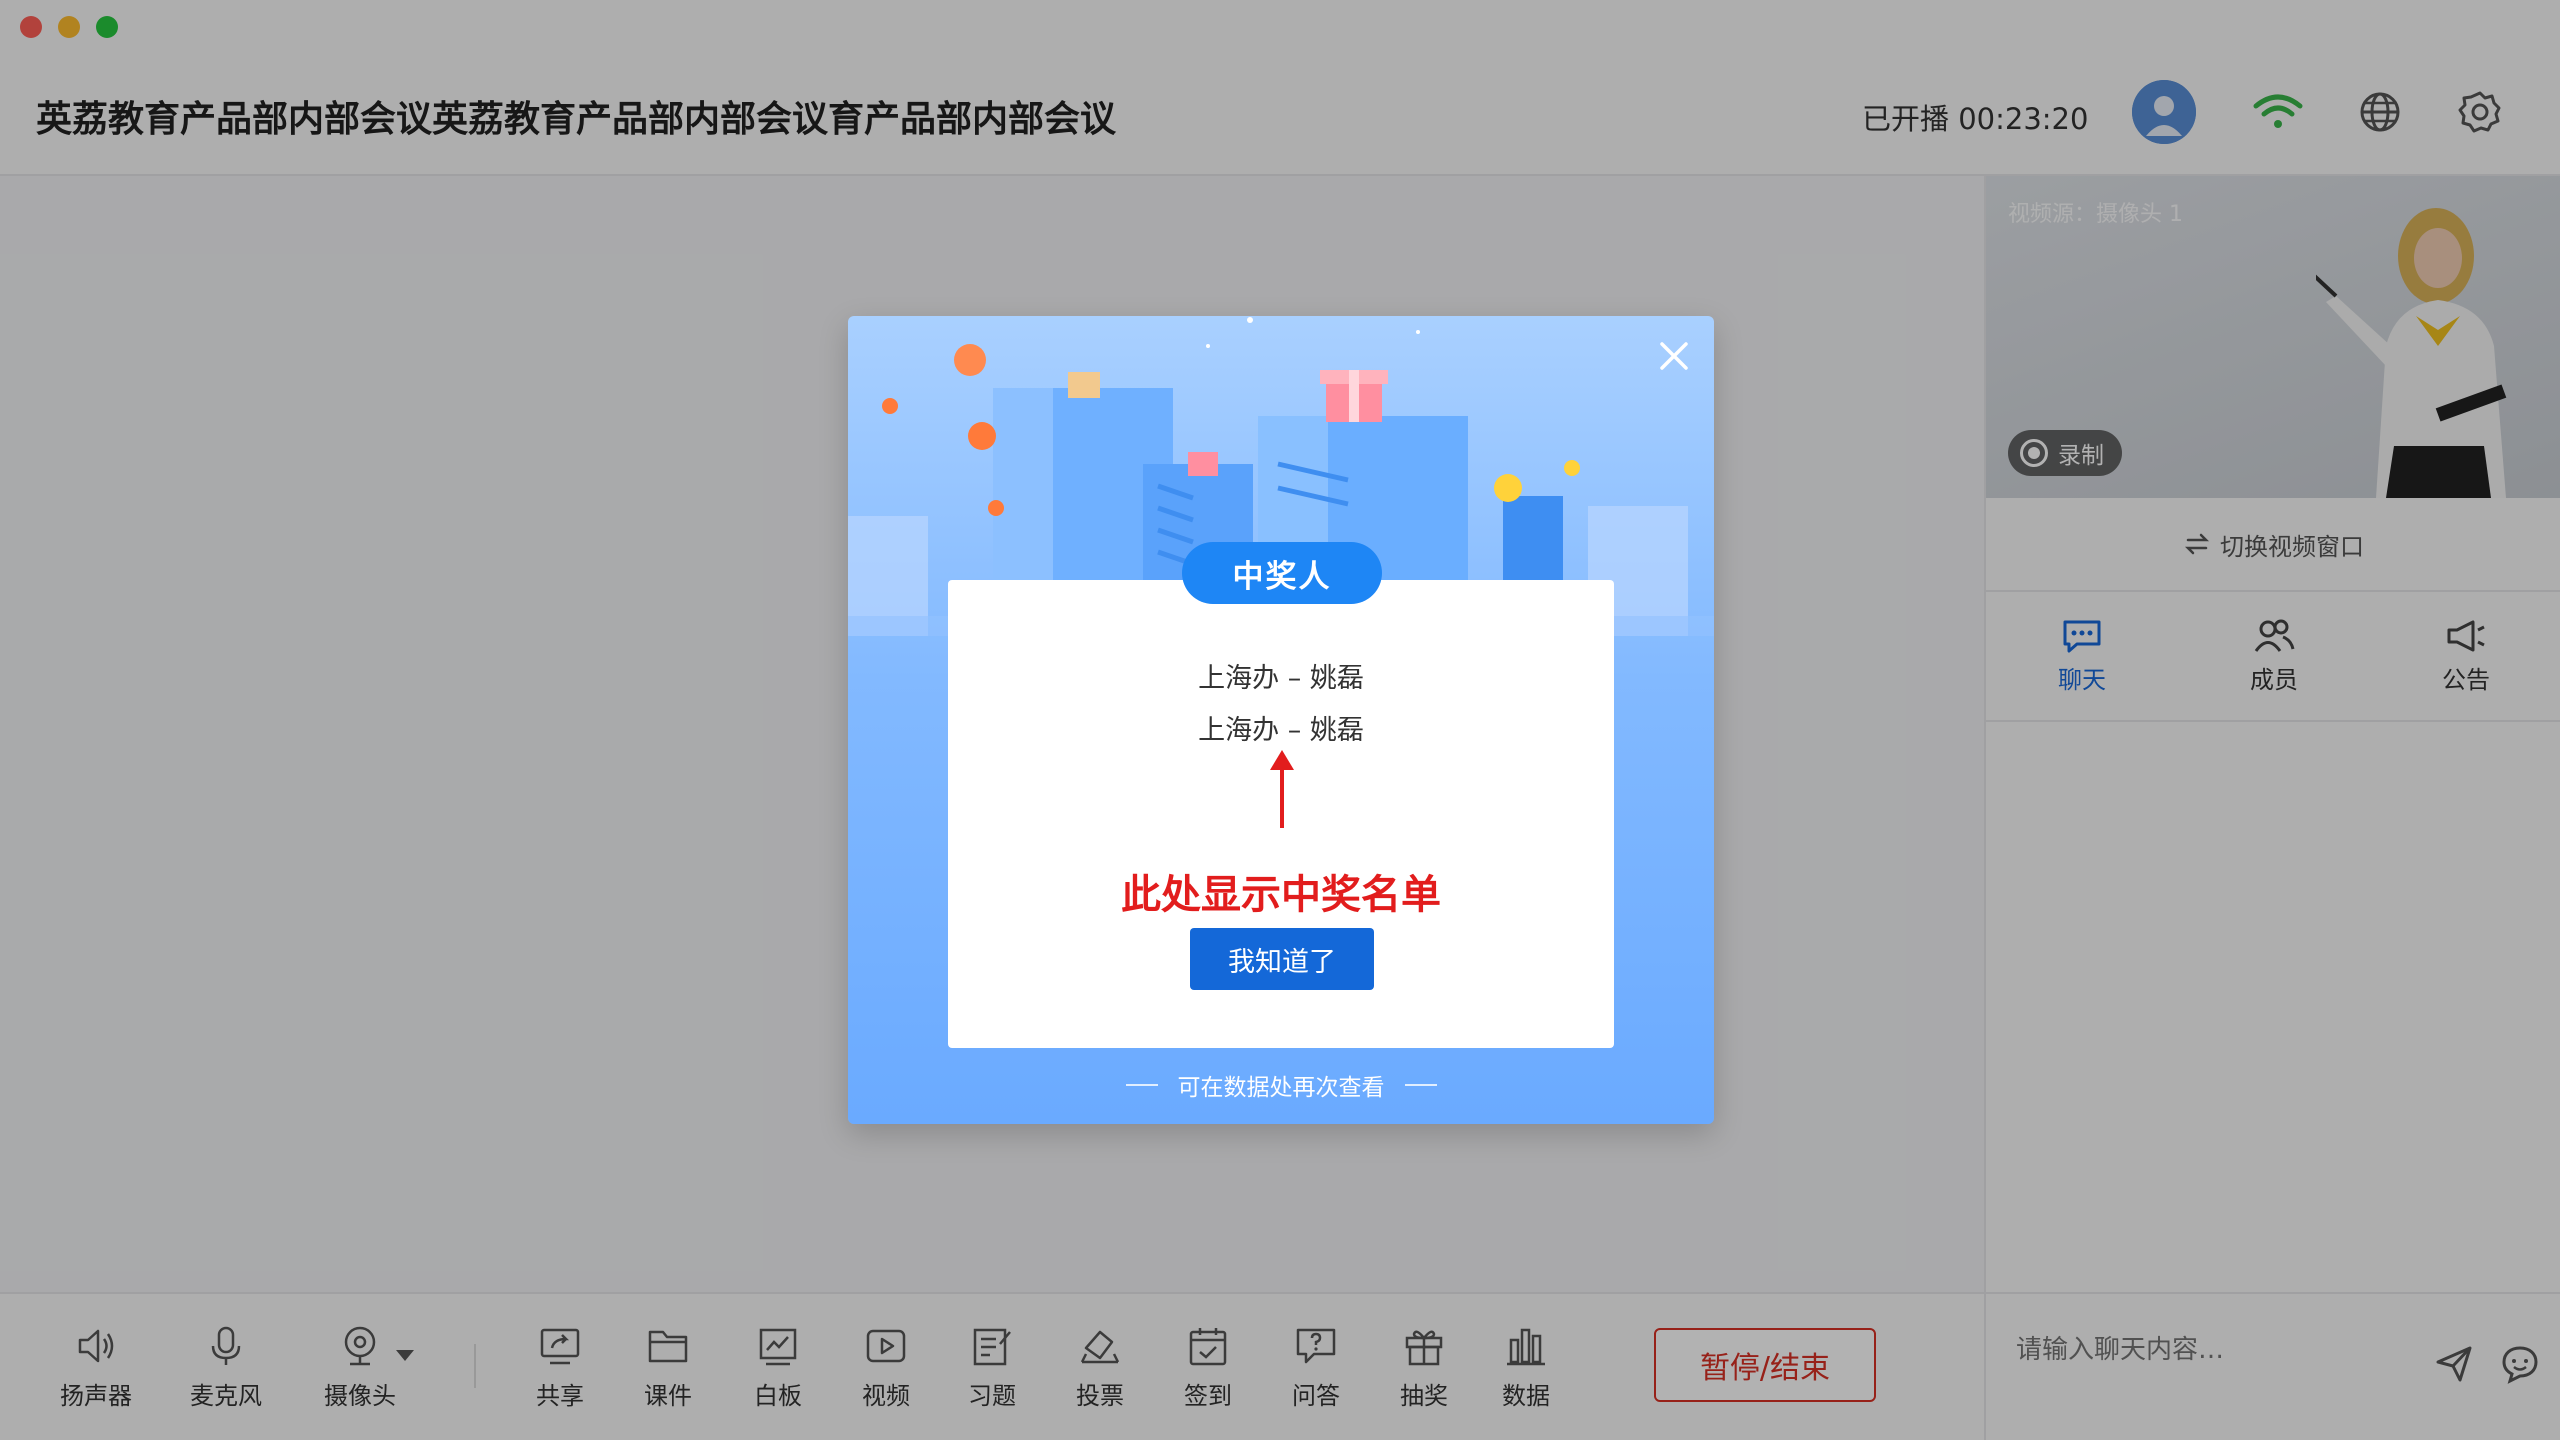  Describe the element at coordinates (1281, 895) in the screenshot. I see `winner-list-annotation: 此处显示中奖名单` at that location.